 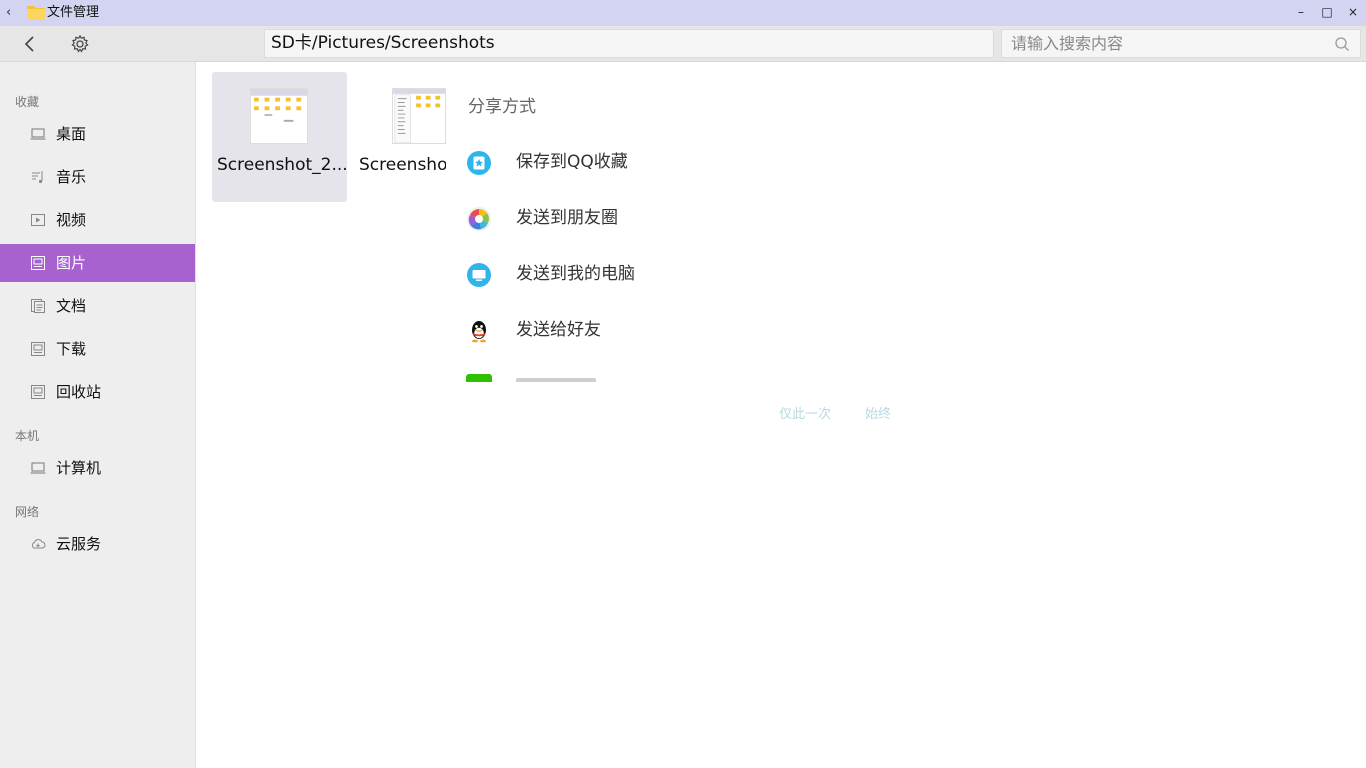 What do you see at coordinates (38, 306) in the screenshot?
I see `document-icon` at bounding box center [38, 306].